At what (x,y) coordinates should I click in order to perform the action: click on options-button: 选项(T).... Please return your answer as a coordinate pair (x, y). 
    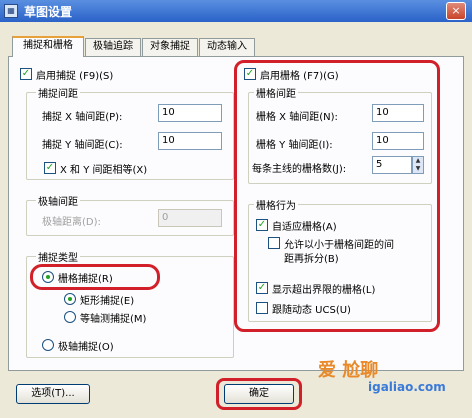
    Looking at the image, I should click on (53, 394).